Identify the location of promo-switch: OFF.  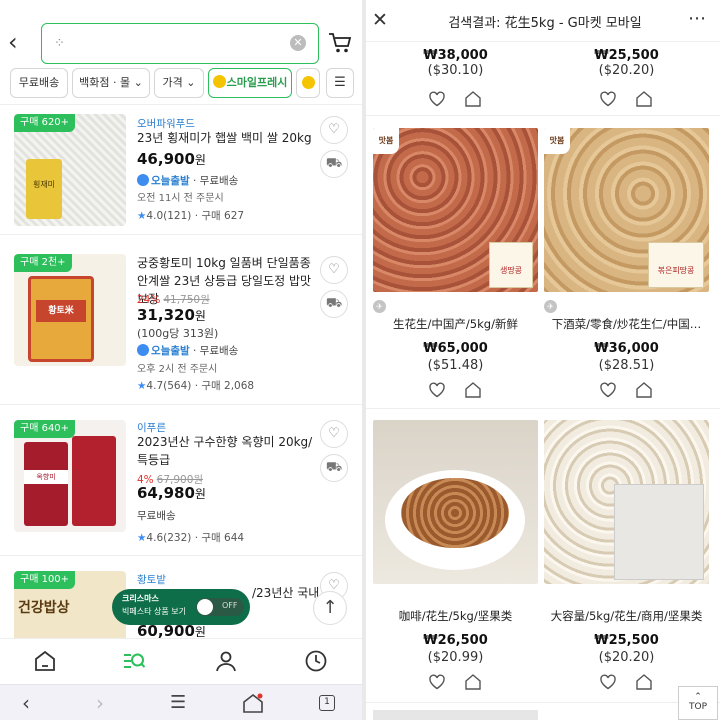
(220, 607).